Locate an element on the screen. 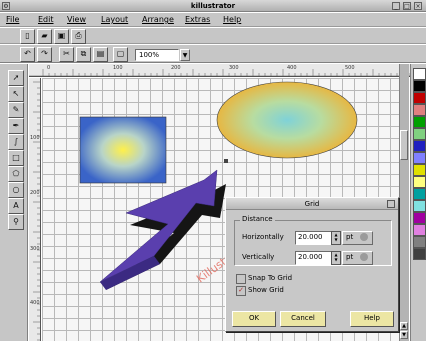 Image resolution: width=426 pixels, height=341 pixels. arrow-icon: ➚ is located at coordinates (16, 78).